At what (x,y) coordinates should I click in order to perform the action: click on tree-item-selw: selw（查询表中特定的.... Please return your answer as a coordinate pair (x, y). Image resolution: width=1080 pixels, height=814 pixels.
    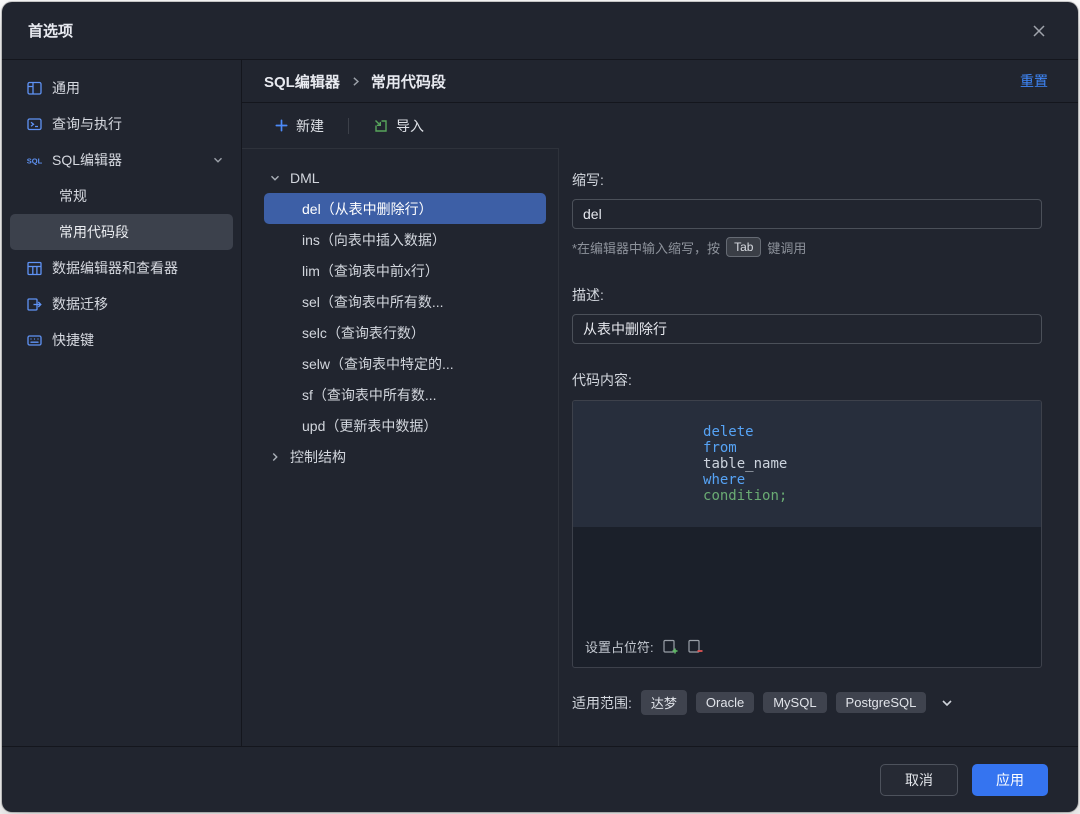
    Looking at the image, I should click on (405, 363).